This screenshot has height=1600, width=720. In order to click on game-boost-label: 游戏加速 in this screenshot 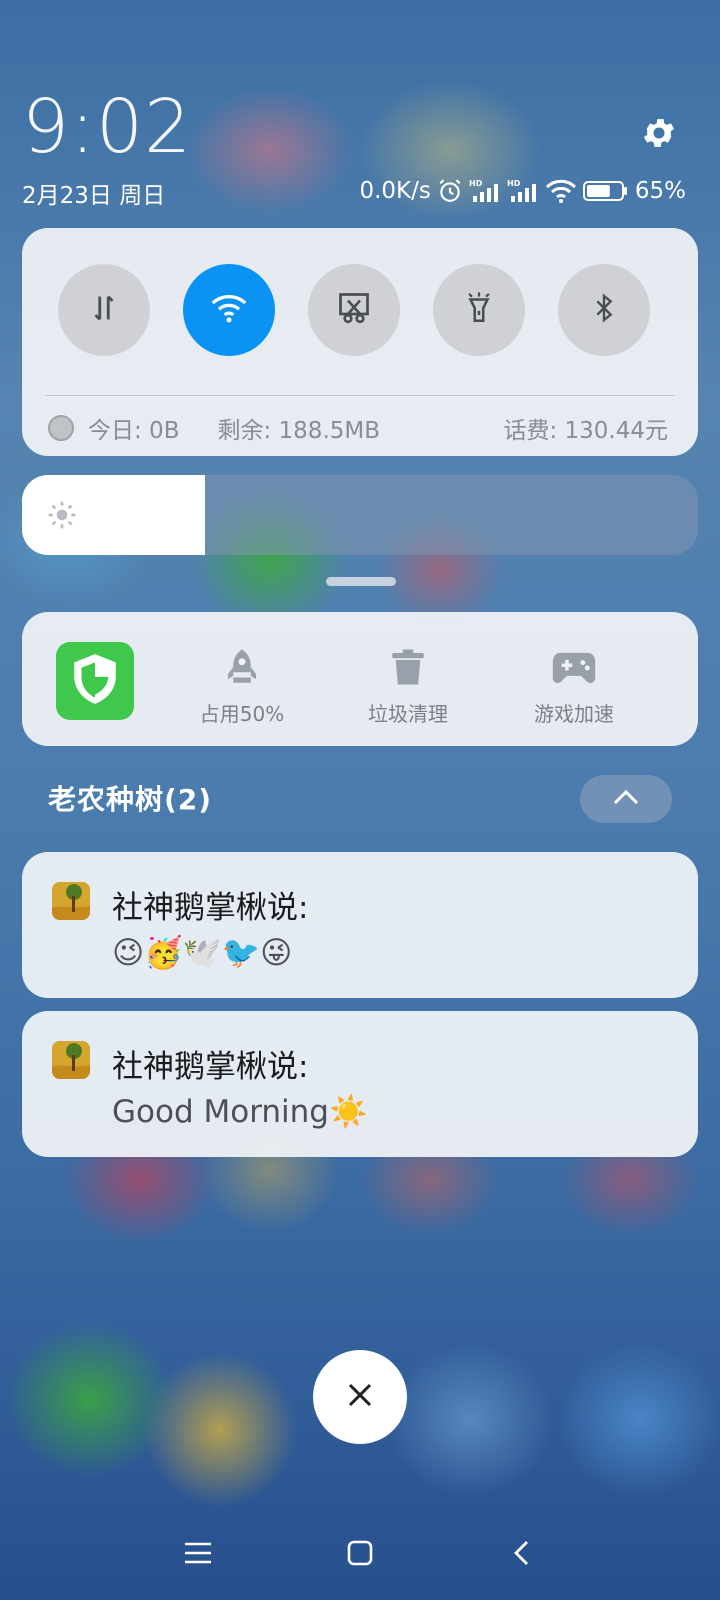, I will do `click(574, 714)`.